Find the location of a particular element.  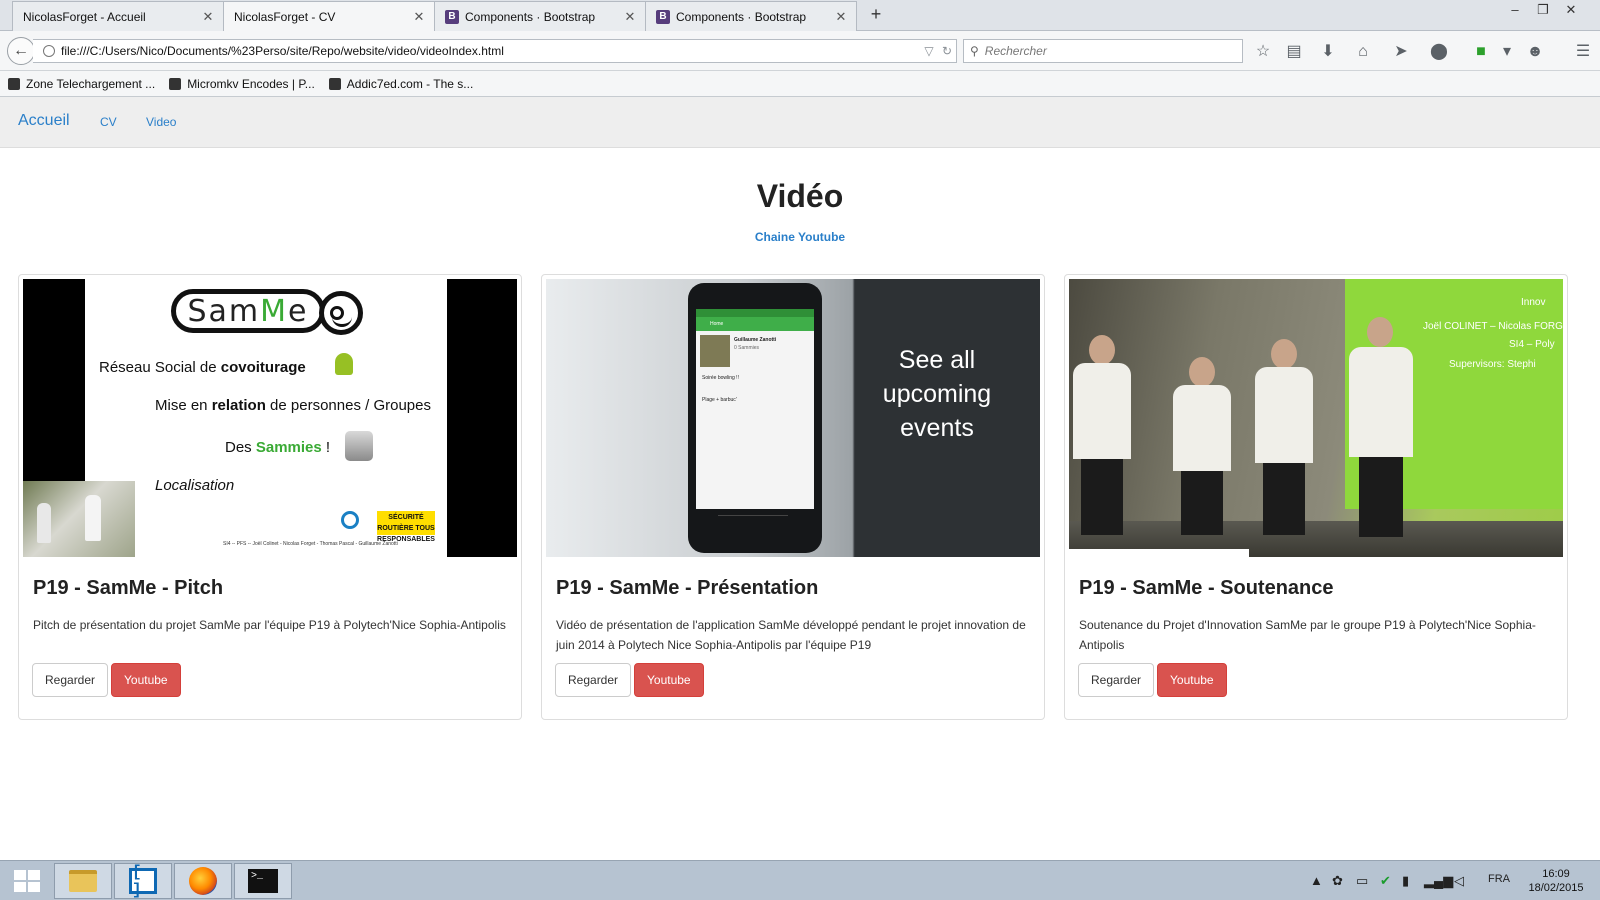

taskbar-terminal: >_ is located at coordinates (263, 881).